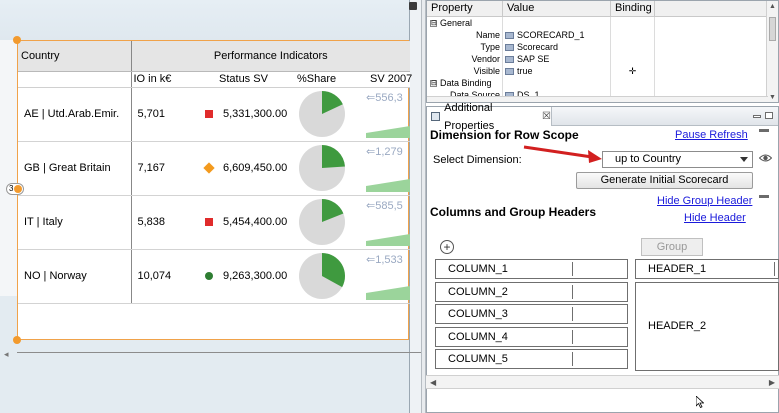 Image resolution: width=779 pixels, height=413 pixels. I want to click on pause-refresh-link: Pause Refresh, so click(711, 135).